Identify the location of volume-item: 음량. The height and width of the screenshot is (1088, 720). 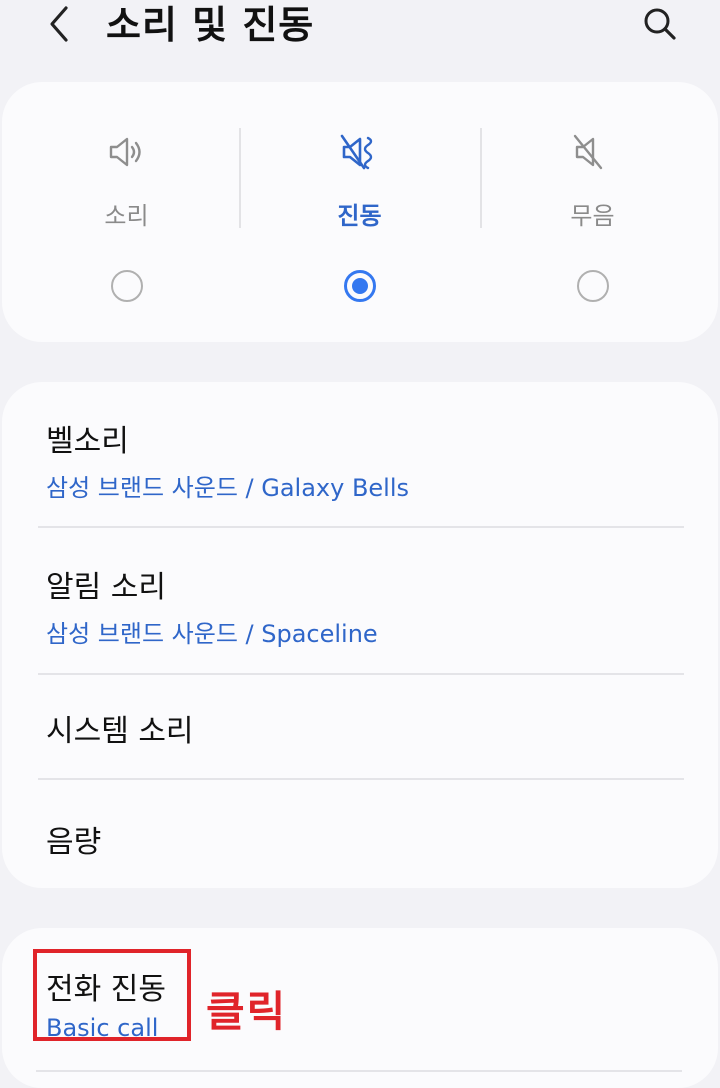
(360, 834).